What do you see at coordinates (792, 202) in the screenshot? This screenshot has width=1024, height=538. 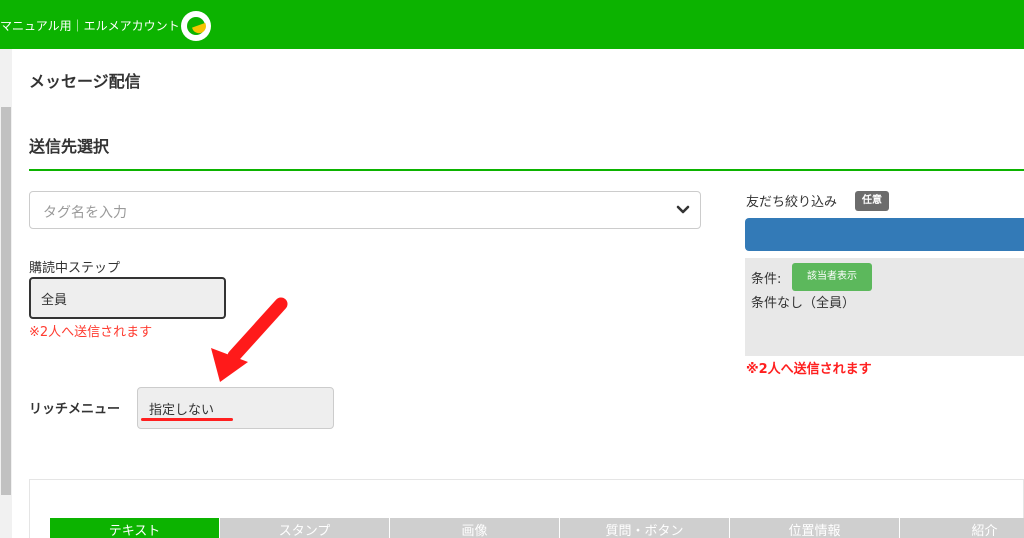 I see `friend-filter-label: 友だち絞り込み` at bounding box center [792, 202].